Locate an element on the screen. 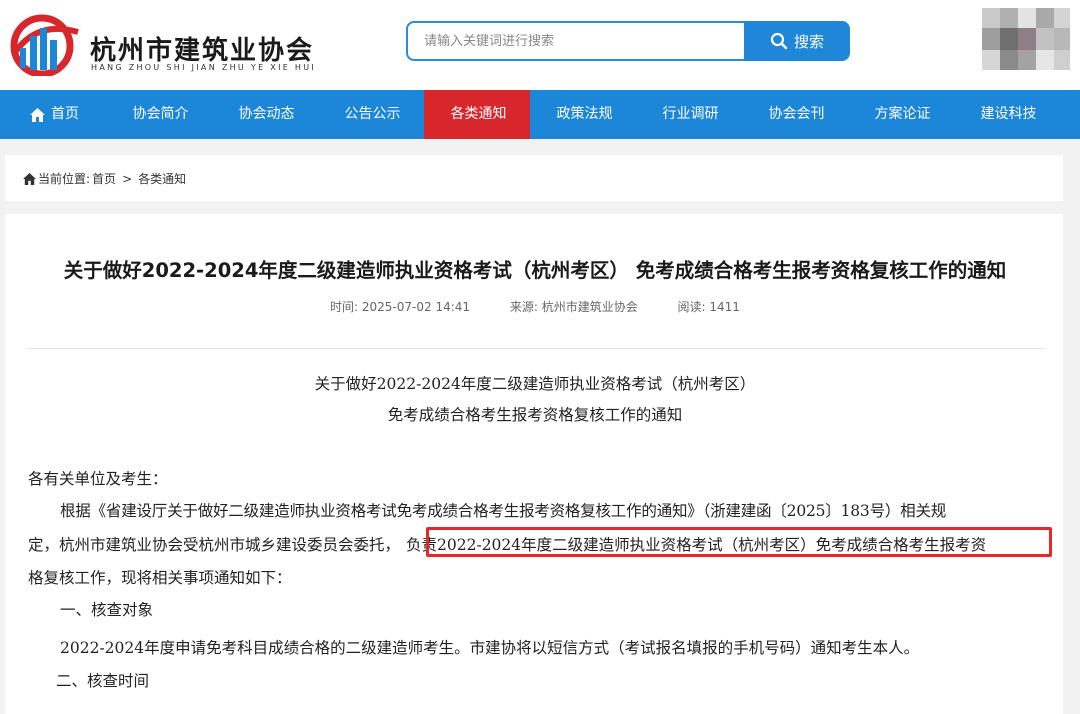 The height and width of the screenshot is (714, 1080). doc-title-line1: 关于做好2022-2024年度二级建造师执业资格考试（杭州考区） is located at coordinates (535, 384).